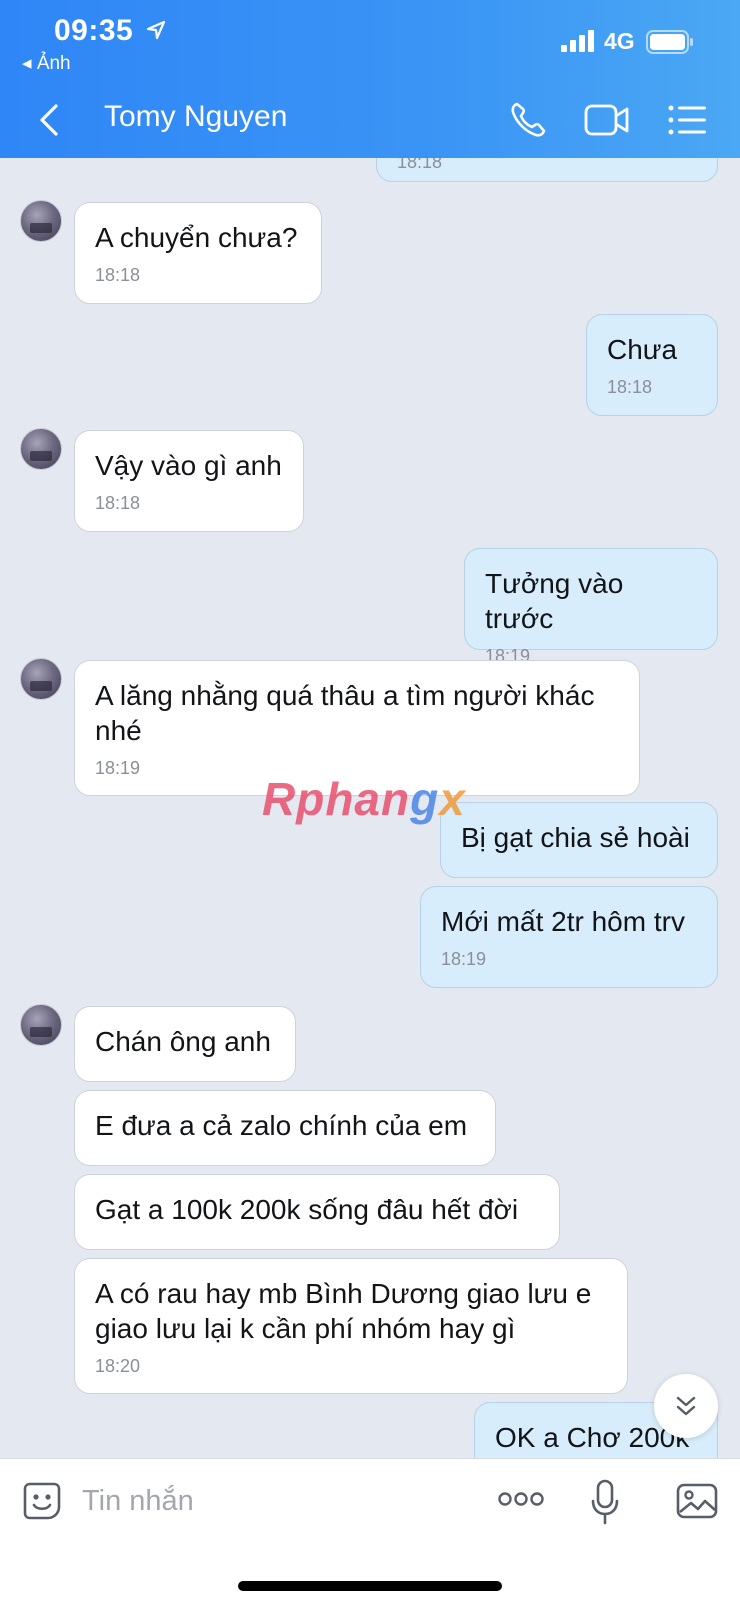 This screenshot has height=1600, width=740. I want to click on message-bubble-incoming: Chán ông anh, so click(185, 1044).